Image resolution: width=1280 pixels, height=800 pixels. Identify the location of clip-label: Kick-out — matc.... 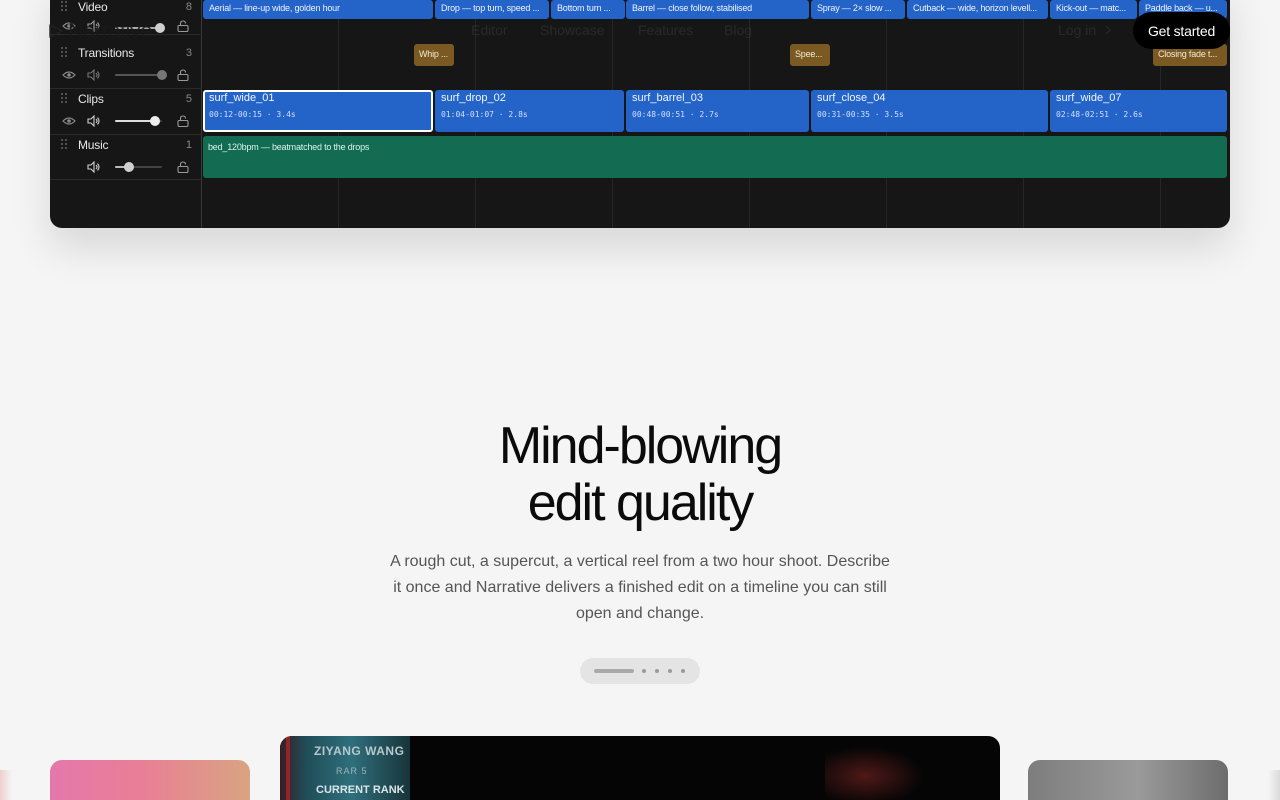
(1091, 8).